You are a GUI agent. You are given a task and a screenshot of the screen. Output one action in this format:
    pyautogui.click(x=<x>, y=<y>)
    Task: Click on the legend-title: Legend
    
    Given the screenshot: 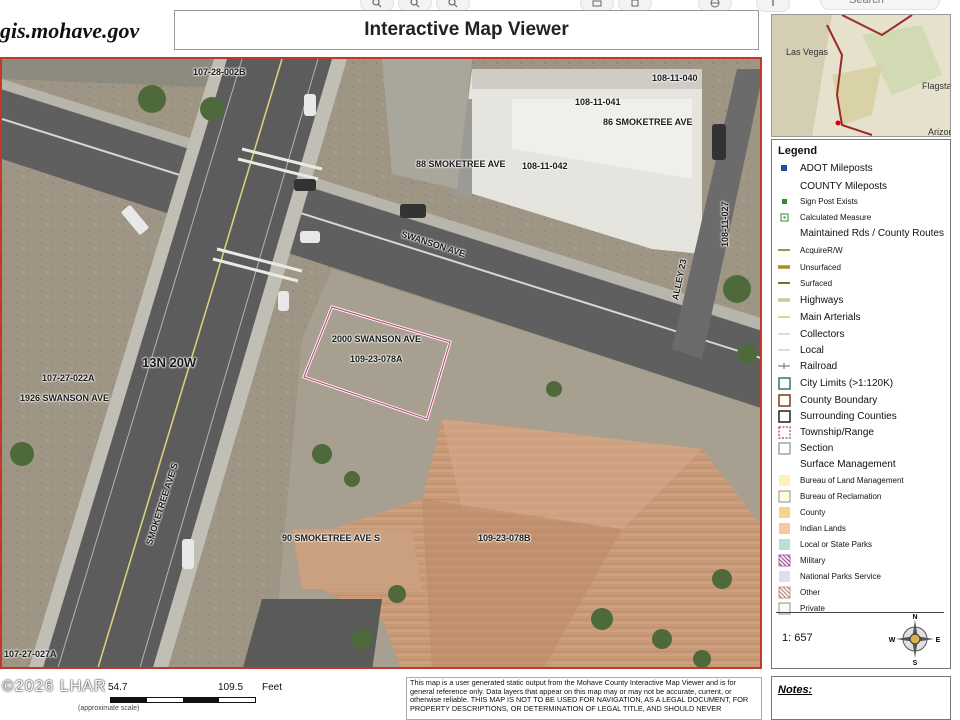 What is the action you would take?
    pyautogui.click(x=798, y=151)
    